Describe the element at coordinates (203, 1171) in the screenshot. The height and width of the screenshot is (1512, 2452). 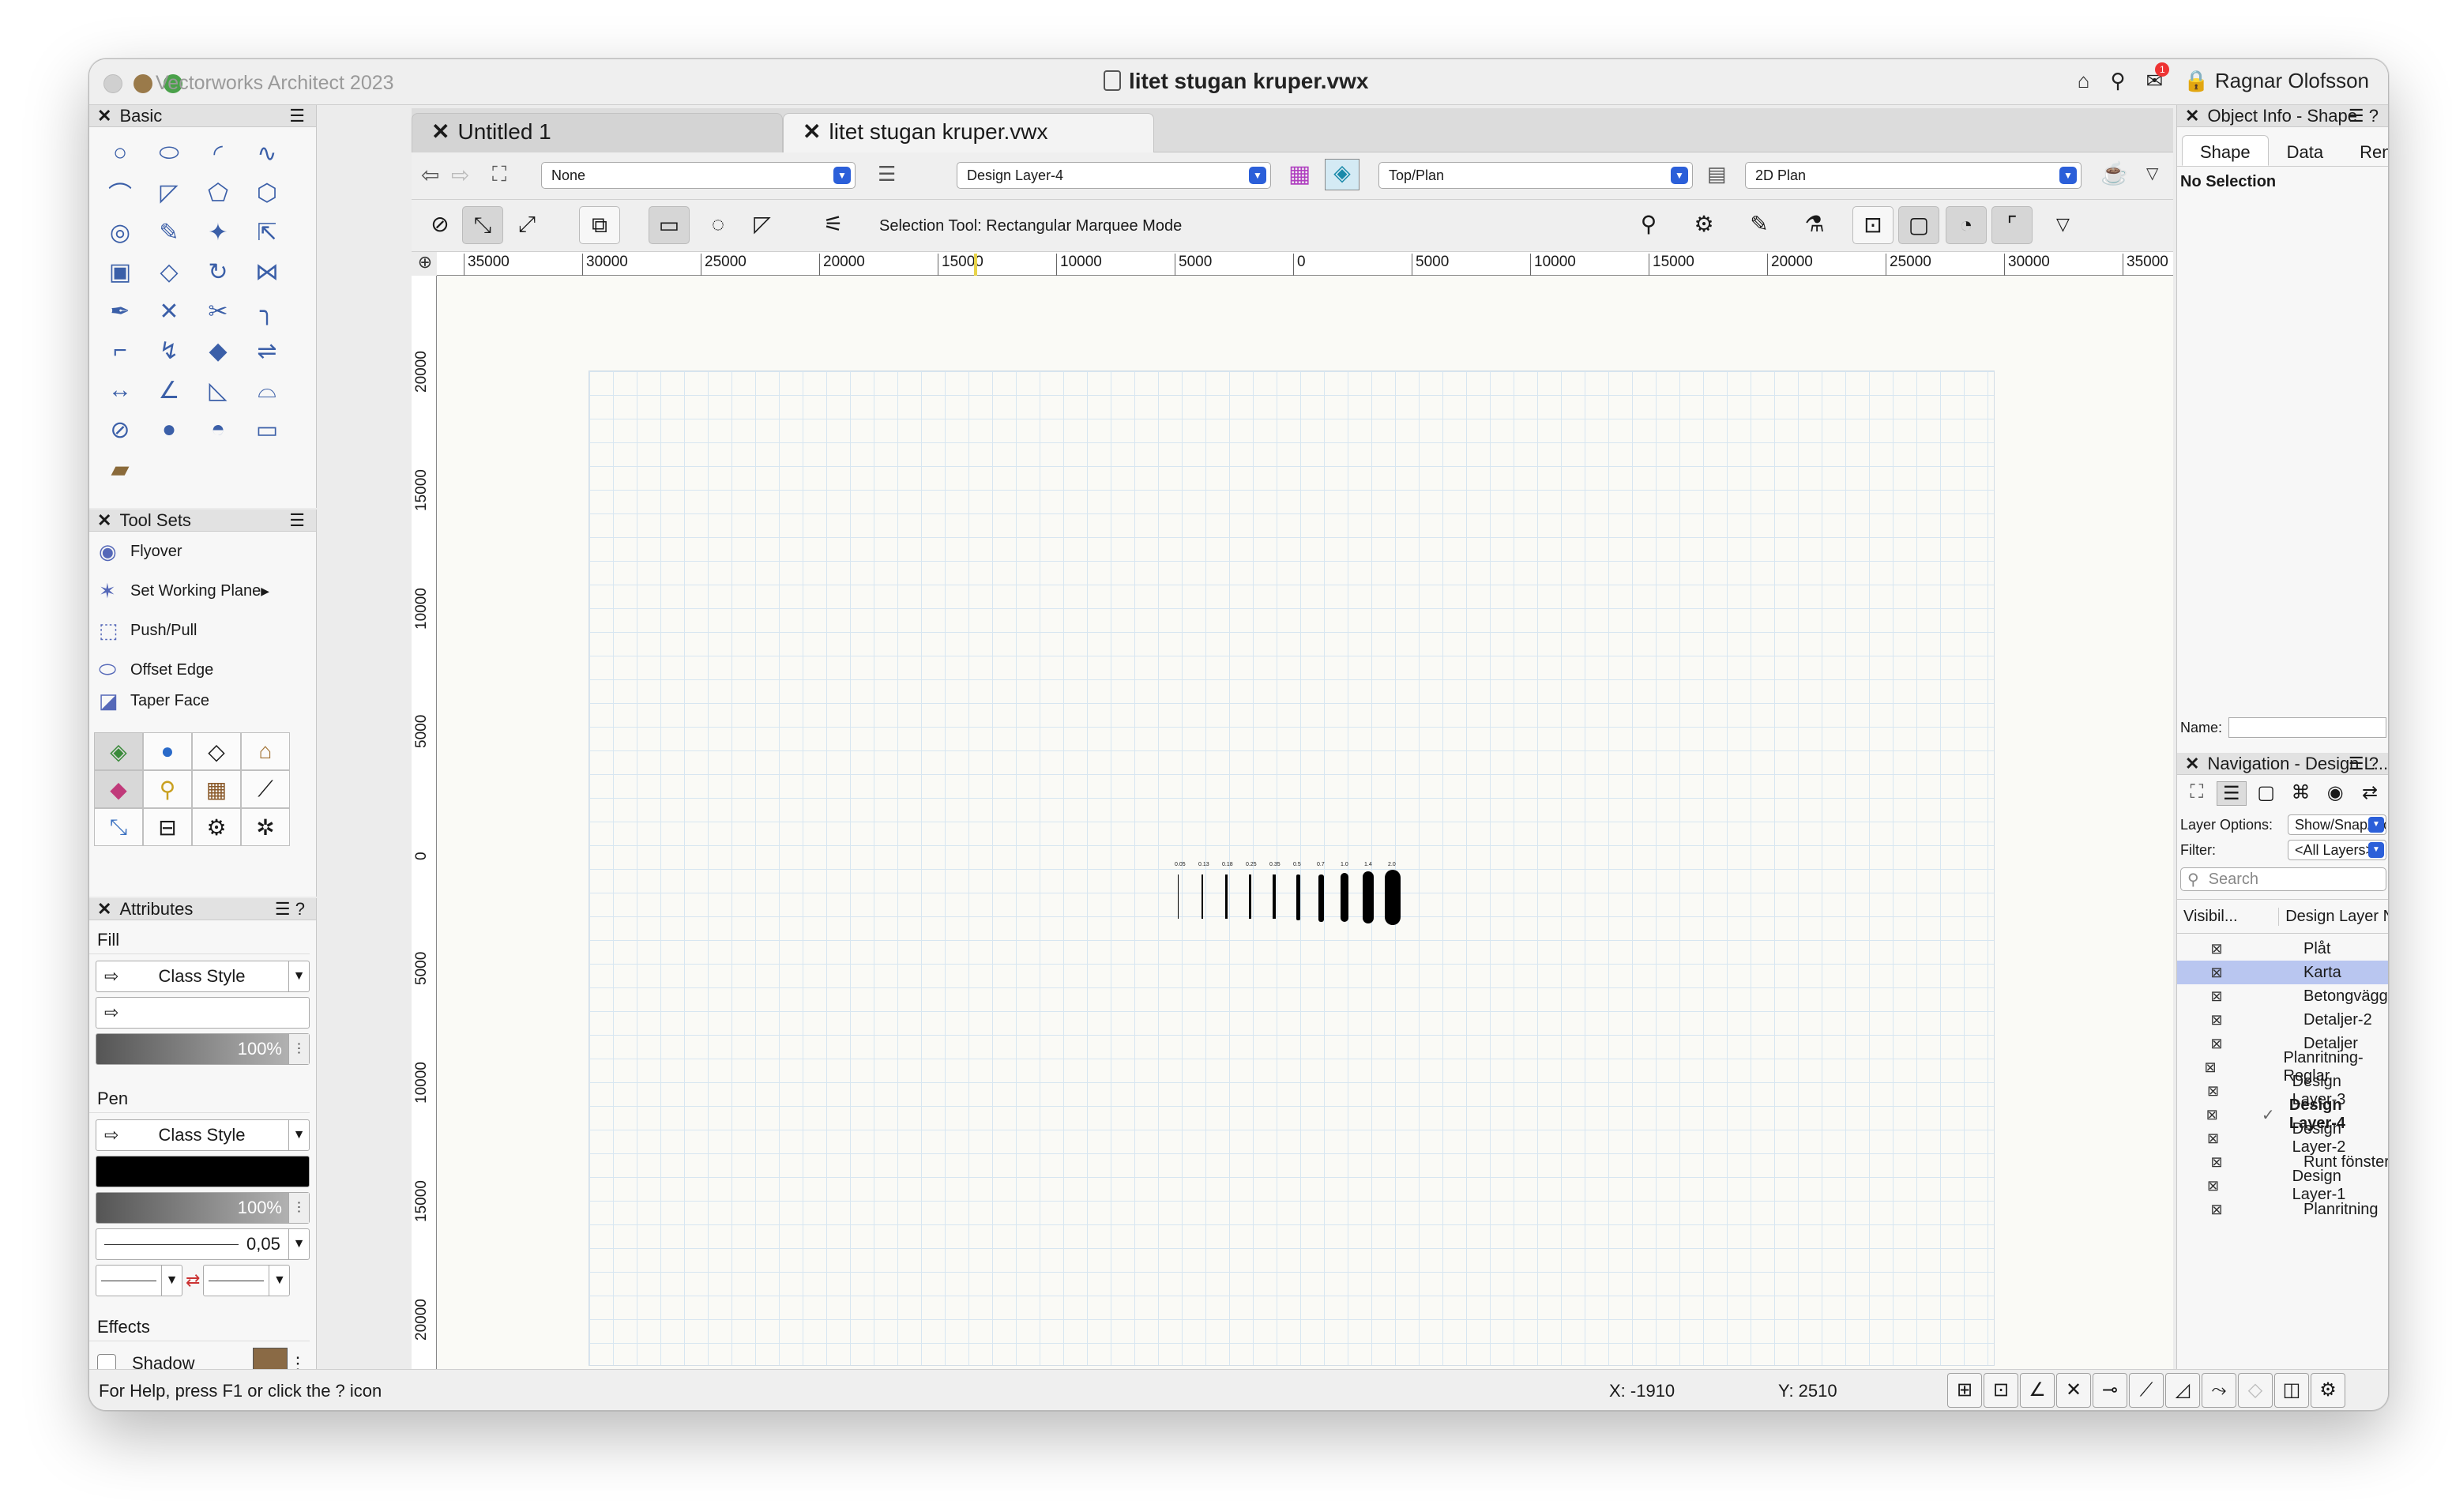
I see `pen-color-swatch` at that location.